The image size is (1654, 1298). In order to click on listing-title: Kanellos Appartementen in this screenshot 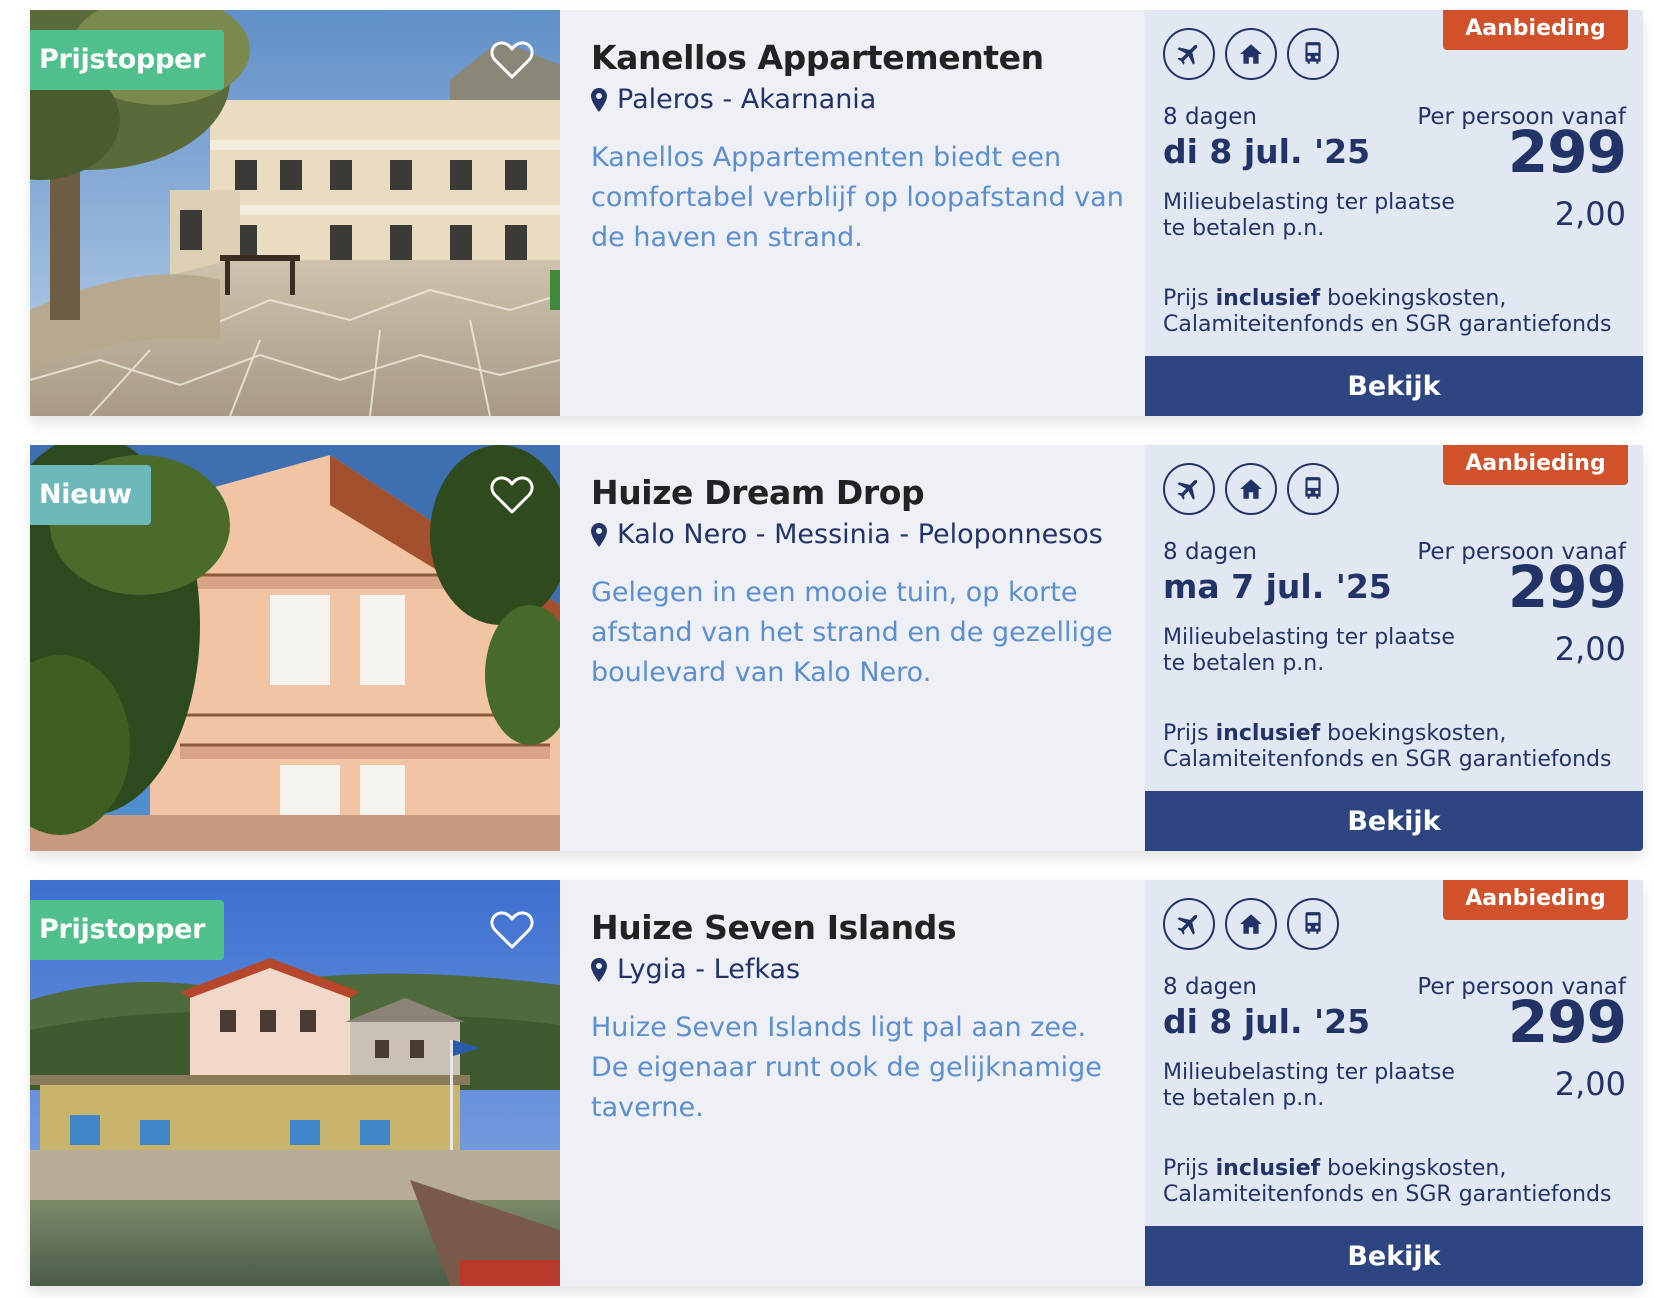, I will do `click(817, 57)`.